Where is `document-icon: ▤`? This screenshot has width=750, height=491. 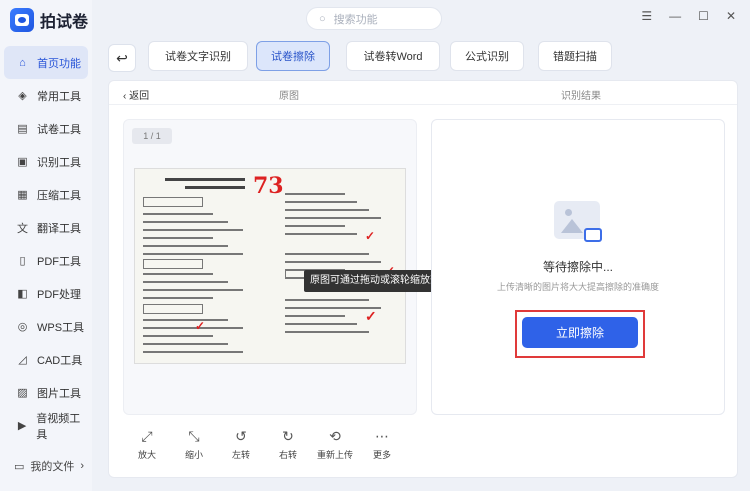
document-icon: ▤ is located at coordinates (22, 129).